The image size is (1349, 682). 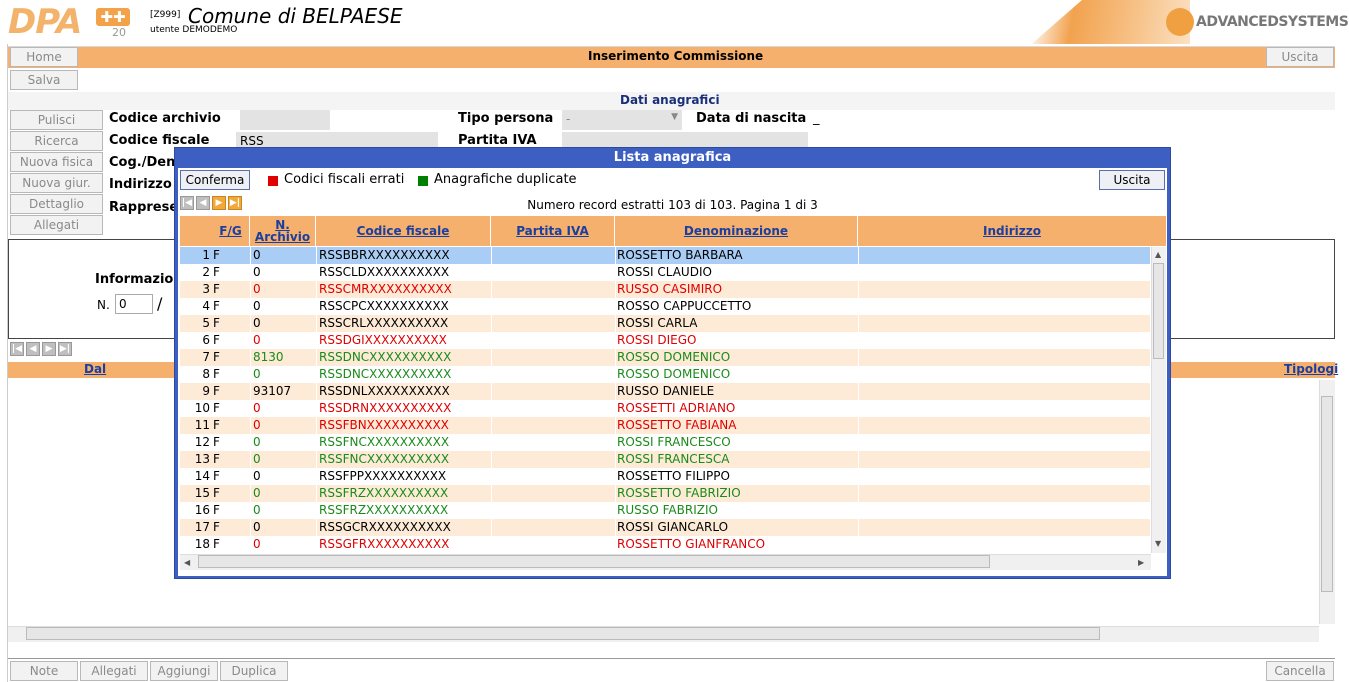 I want to click on table-row: 6 F 0 RSSDGIXXXXXXXXXX ROSSI DIEGO, so click(x=665, y=340).